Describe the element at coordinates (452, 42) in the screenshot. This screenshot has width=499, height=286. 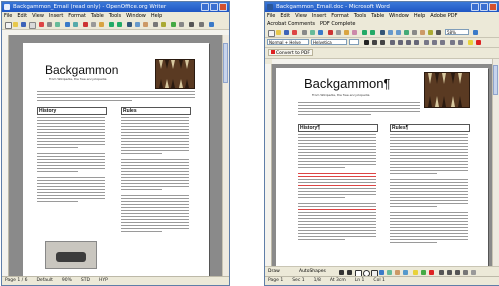
I see `decrease-indent-icon` at that location.